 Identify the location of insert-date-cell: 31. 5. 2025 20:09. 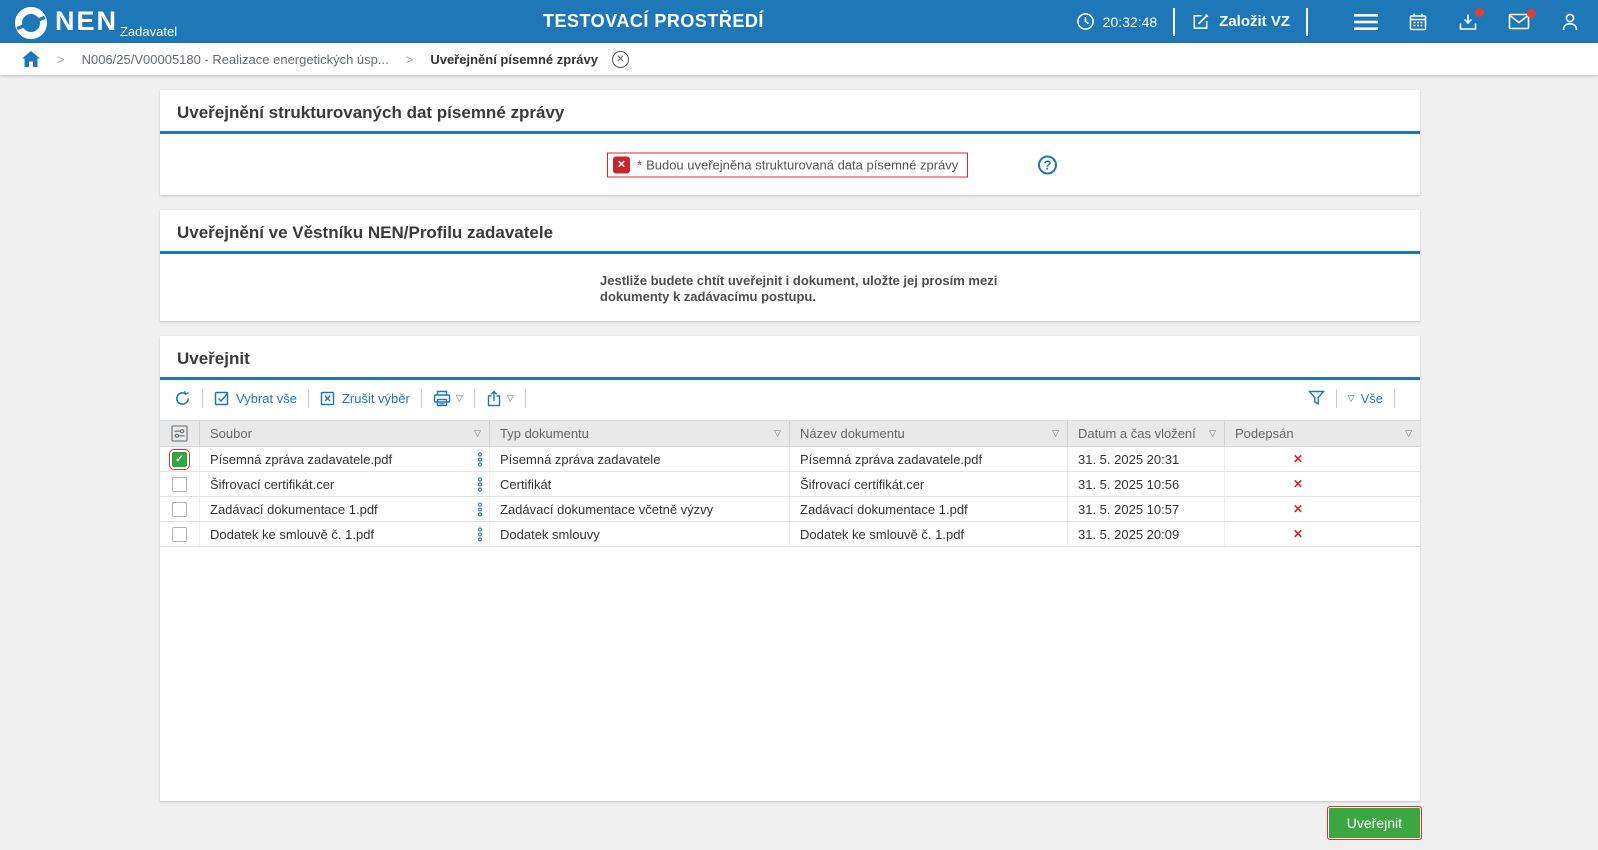
(1146, 534).